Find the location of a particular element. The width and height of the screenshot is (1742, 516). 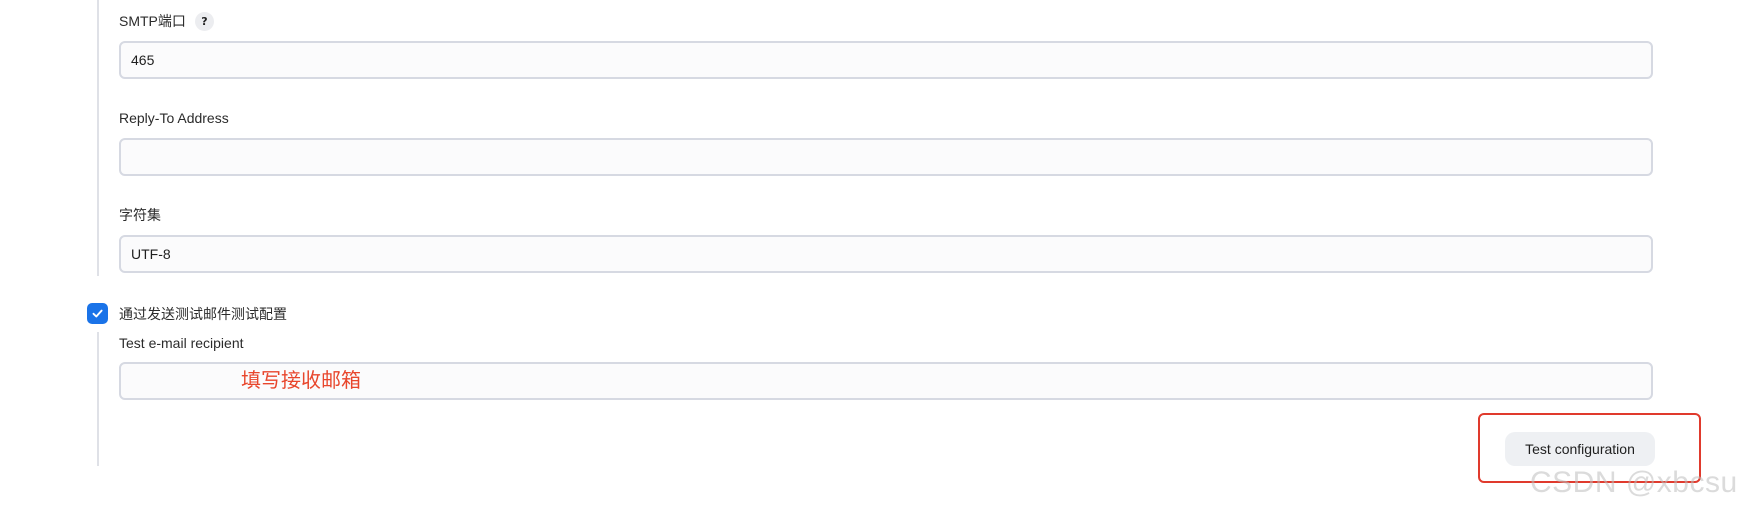

reply-to-label: Reply-To Address is located at coordinates (174, 118).